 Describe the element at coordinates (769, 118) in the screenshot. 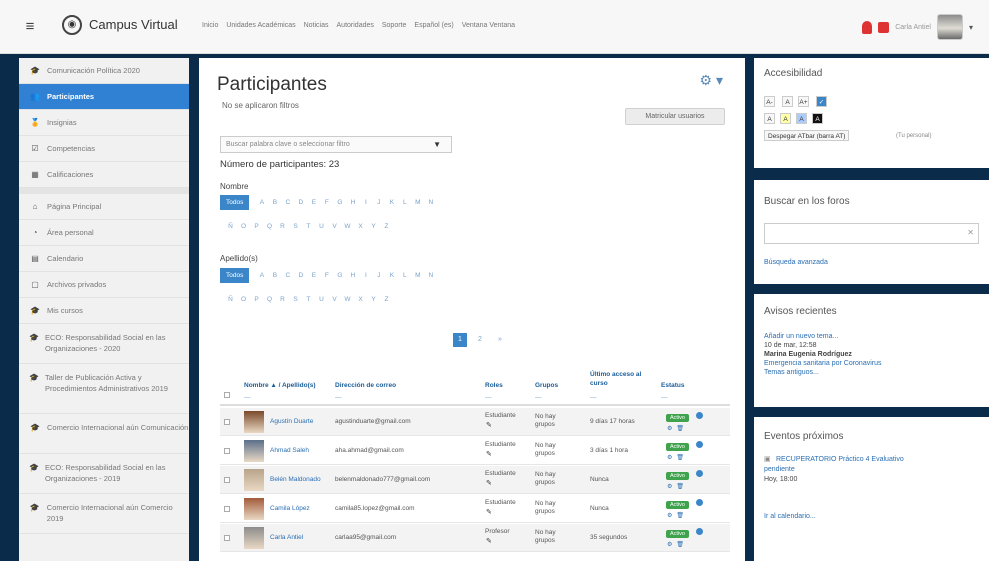

I see `contrast-default-button: A` at that location.